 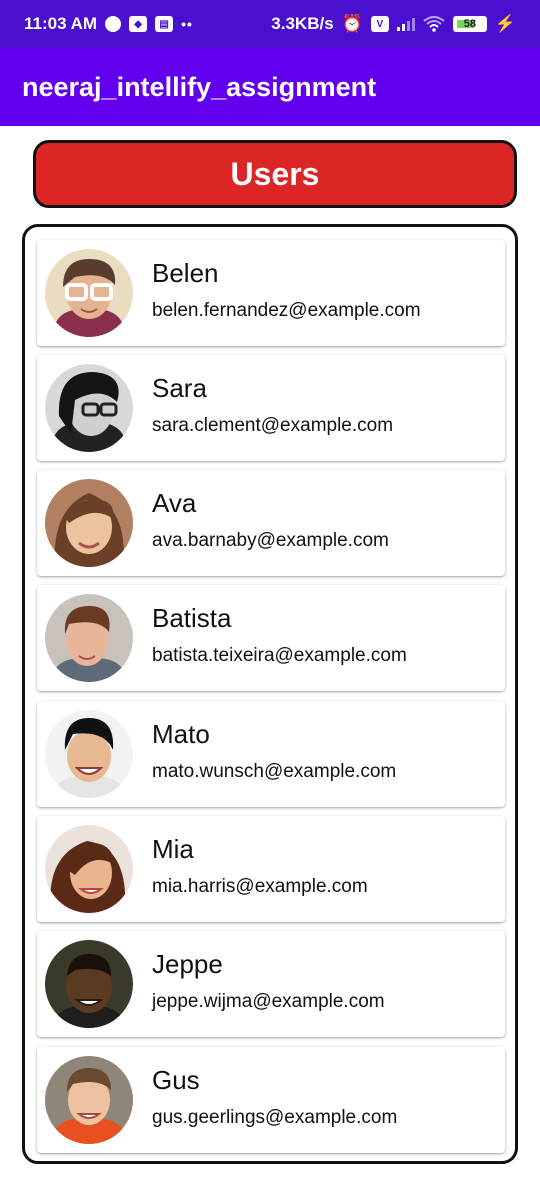 What do you see at coordinates (174, 503) in the screenshot?
I see `user-name: Ava` at bounding box center [174, 503].